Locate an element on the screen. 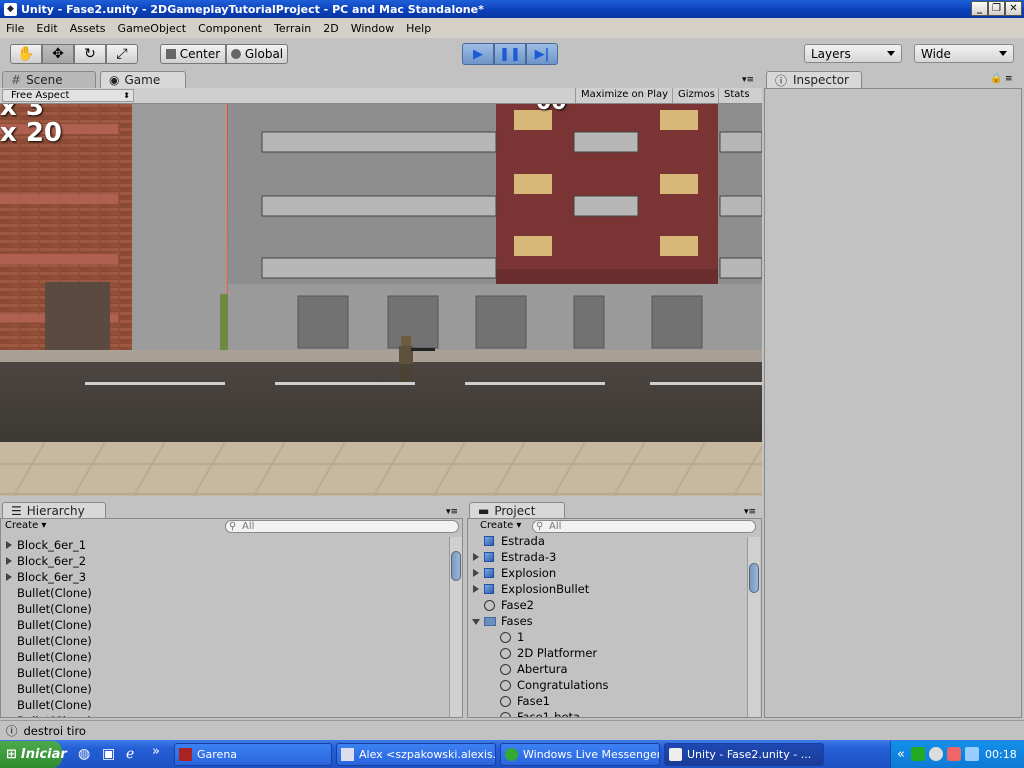  project-item: Fase1 is located at coordinates (608, 701).